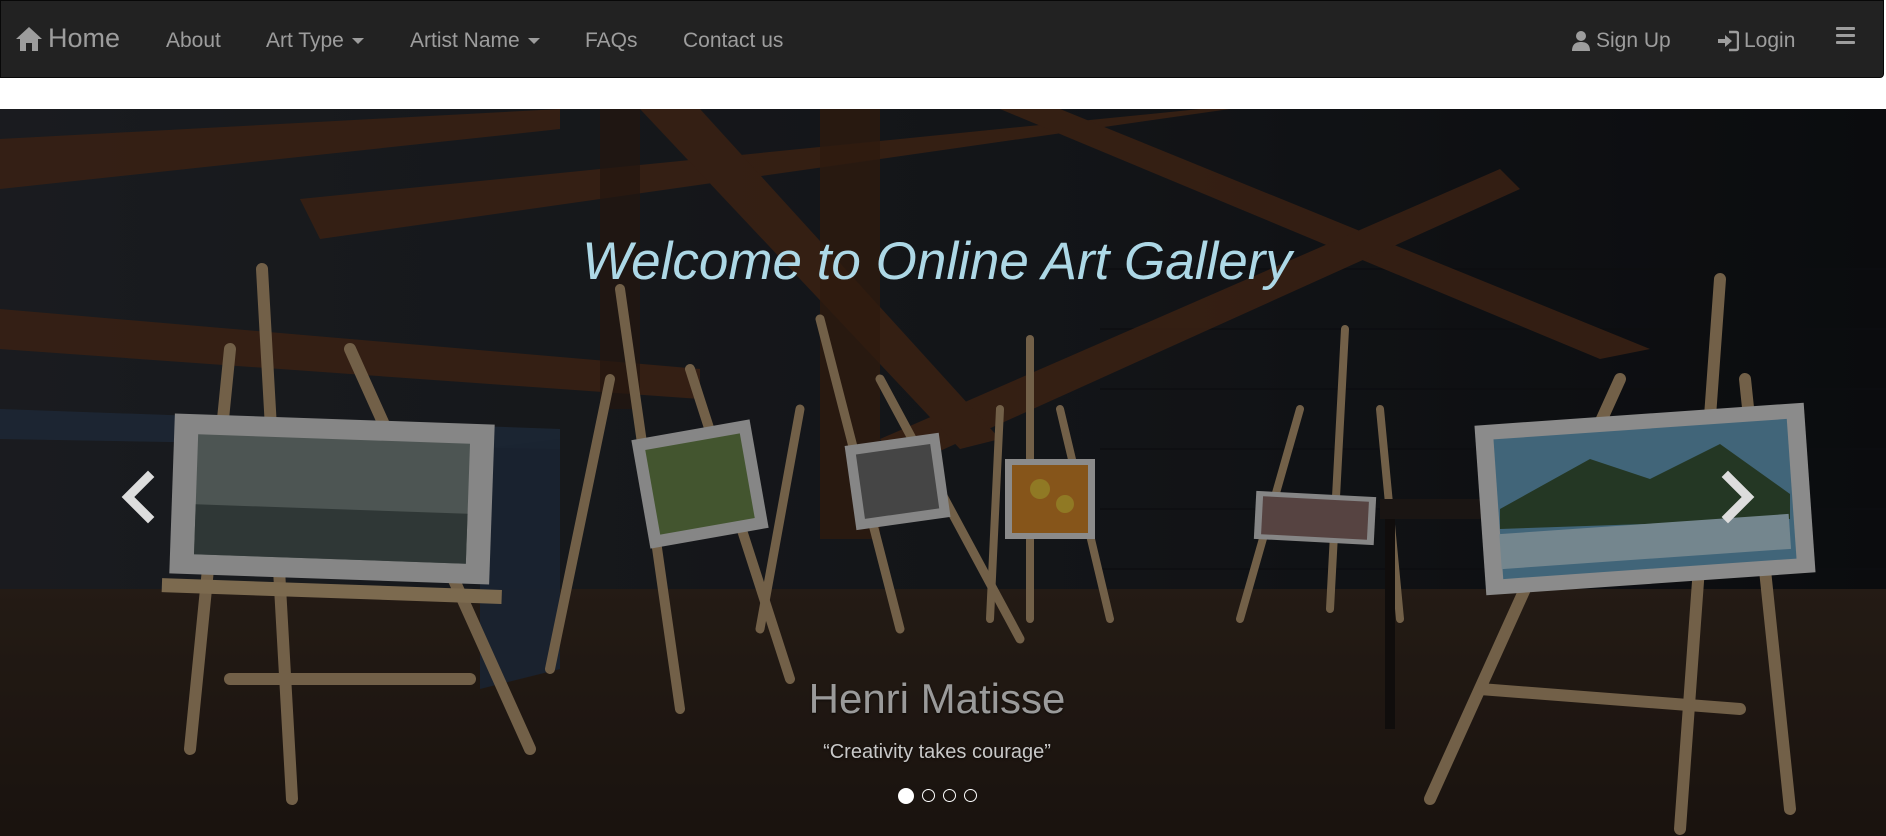 This screenshot has width=1886, height=836. I want to click on nav-home-link: Home, so click(67, 38).